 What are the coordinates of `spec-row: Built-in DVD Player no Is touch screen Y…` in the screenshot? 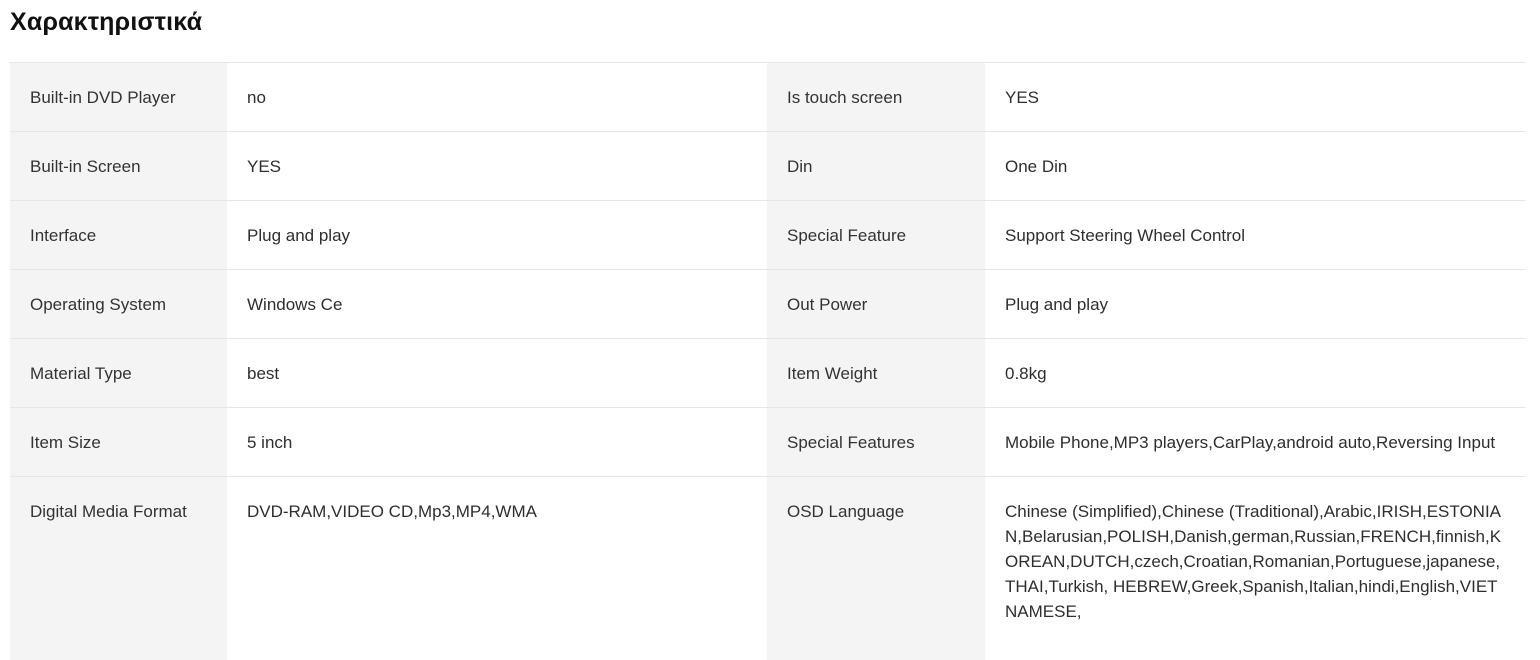 It's located at (767, 97).